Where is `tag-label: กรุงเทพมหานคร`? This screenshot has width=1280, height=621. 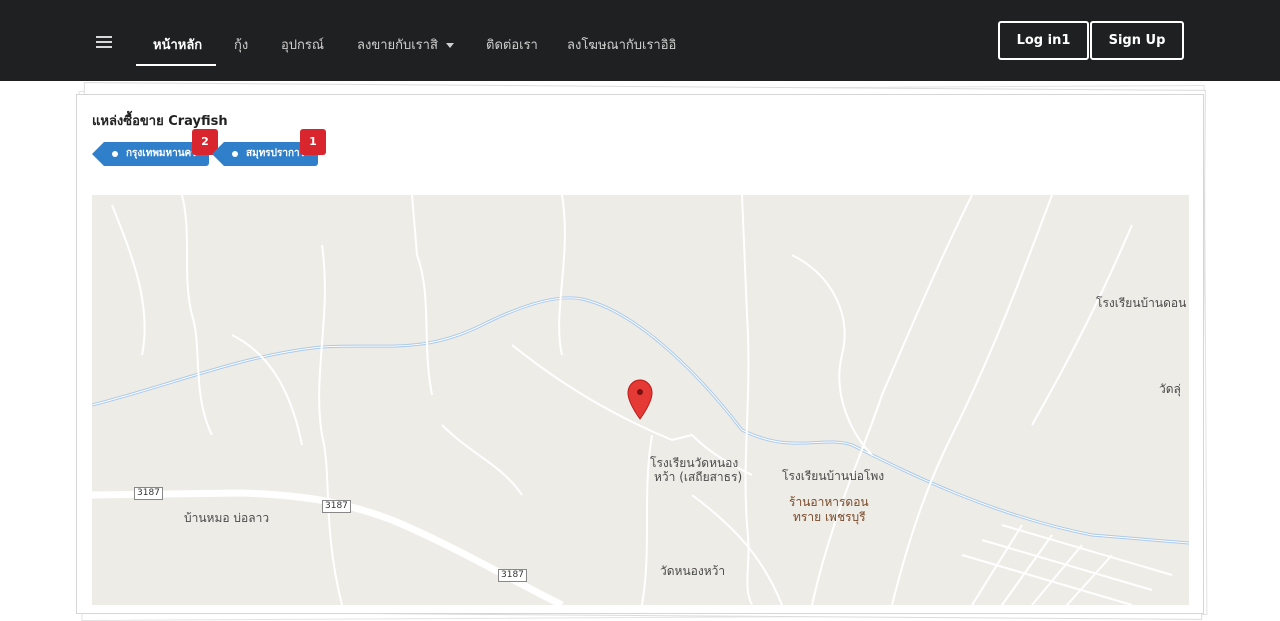 tag-label: กรุงเทพมหานคร is located at coordinates (161, 153).